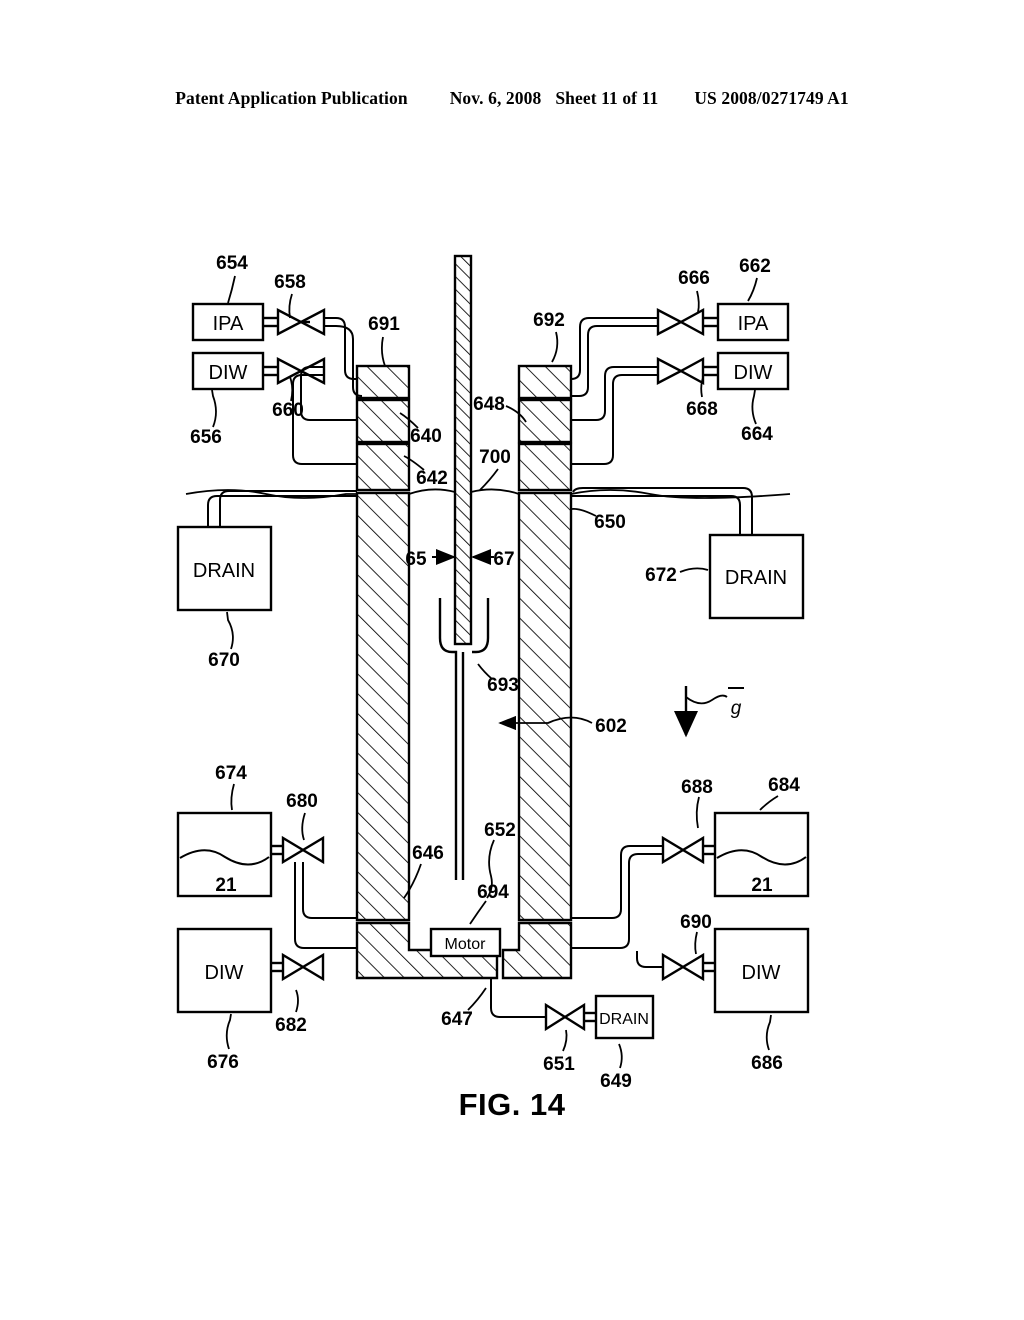 The image size is (1024, 1320). Describe the element at coordinates (694, 278) in the screenshot. I see `ref-666: 666` at that location.